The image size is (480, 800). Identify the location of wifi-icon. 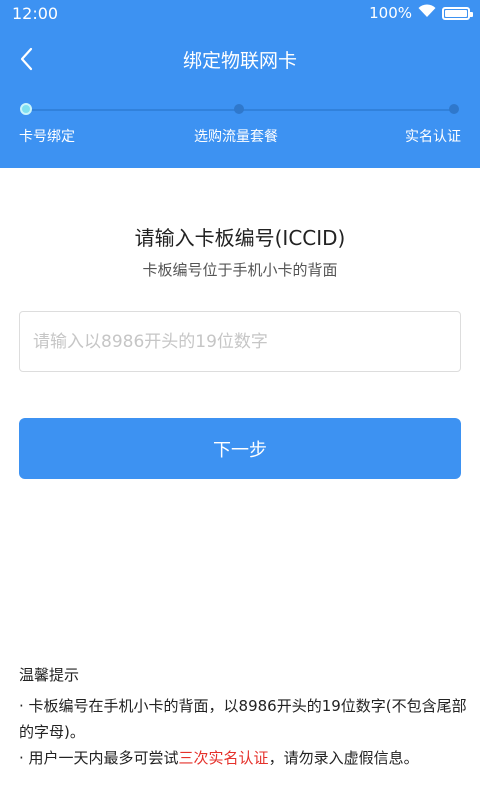
(427, 13).